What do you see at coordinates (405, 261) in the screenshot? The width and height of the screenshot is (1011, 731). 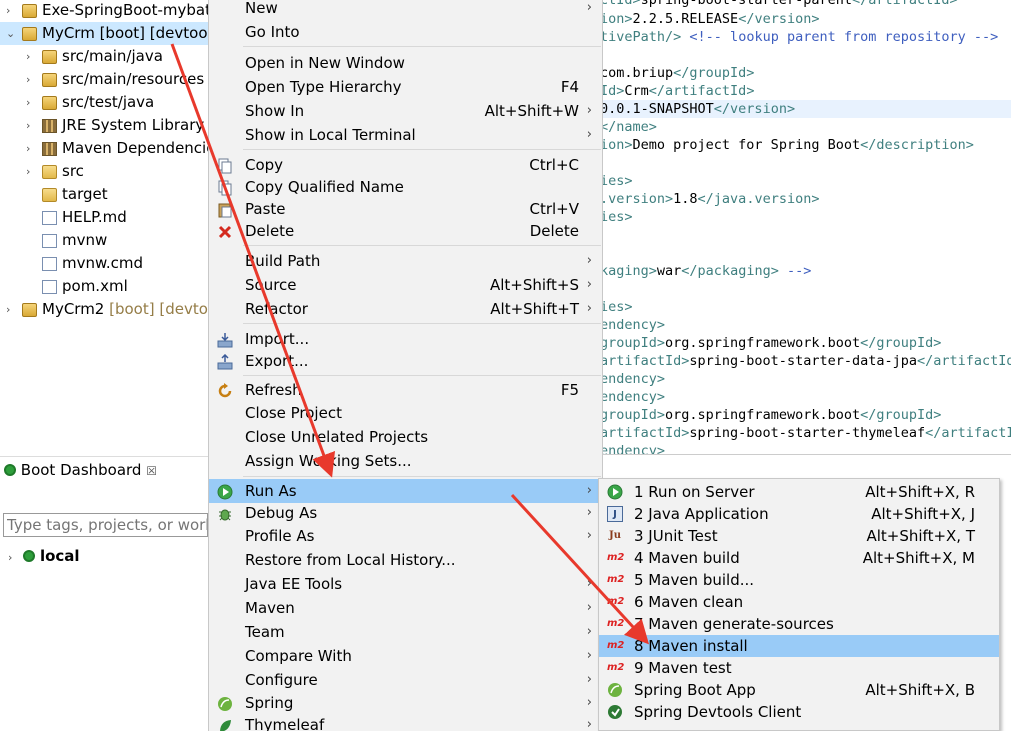 I see `menu-item-build-path: Build Path ›` at bounding box center [405, 261].